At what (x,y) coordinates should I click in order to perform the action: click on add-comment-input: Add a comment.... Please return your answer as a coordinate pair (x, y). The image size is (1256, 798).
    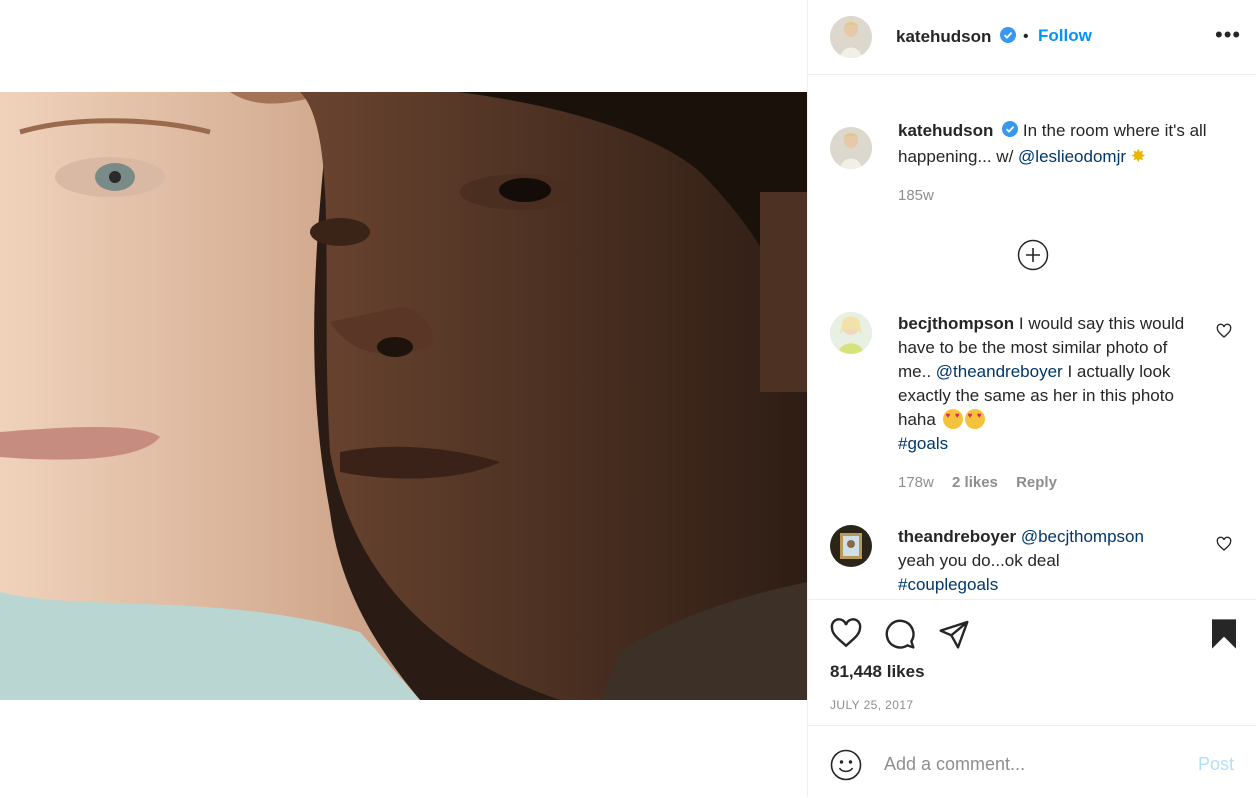
    Looking at the image, I should click on (954, 764).